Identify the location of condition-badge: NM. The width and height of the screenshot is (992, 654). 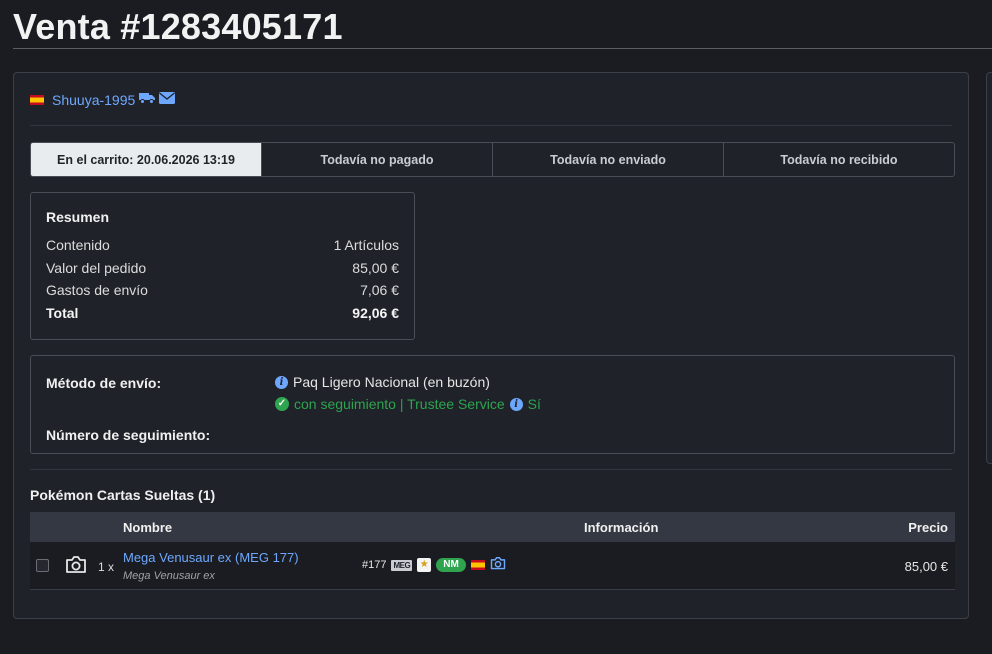
(451, 565).